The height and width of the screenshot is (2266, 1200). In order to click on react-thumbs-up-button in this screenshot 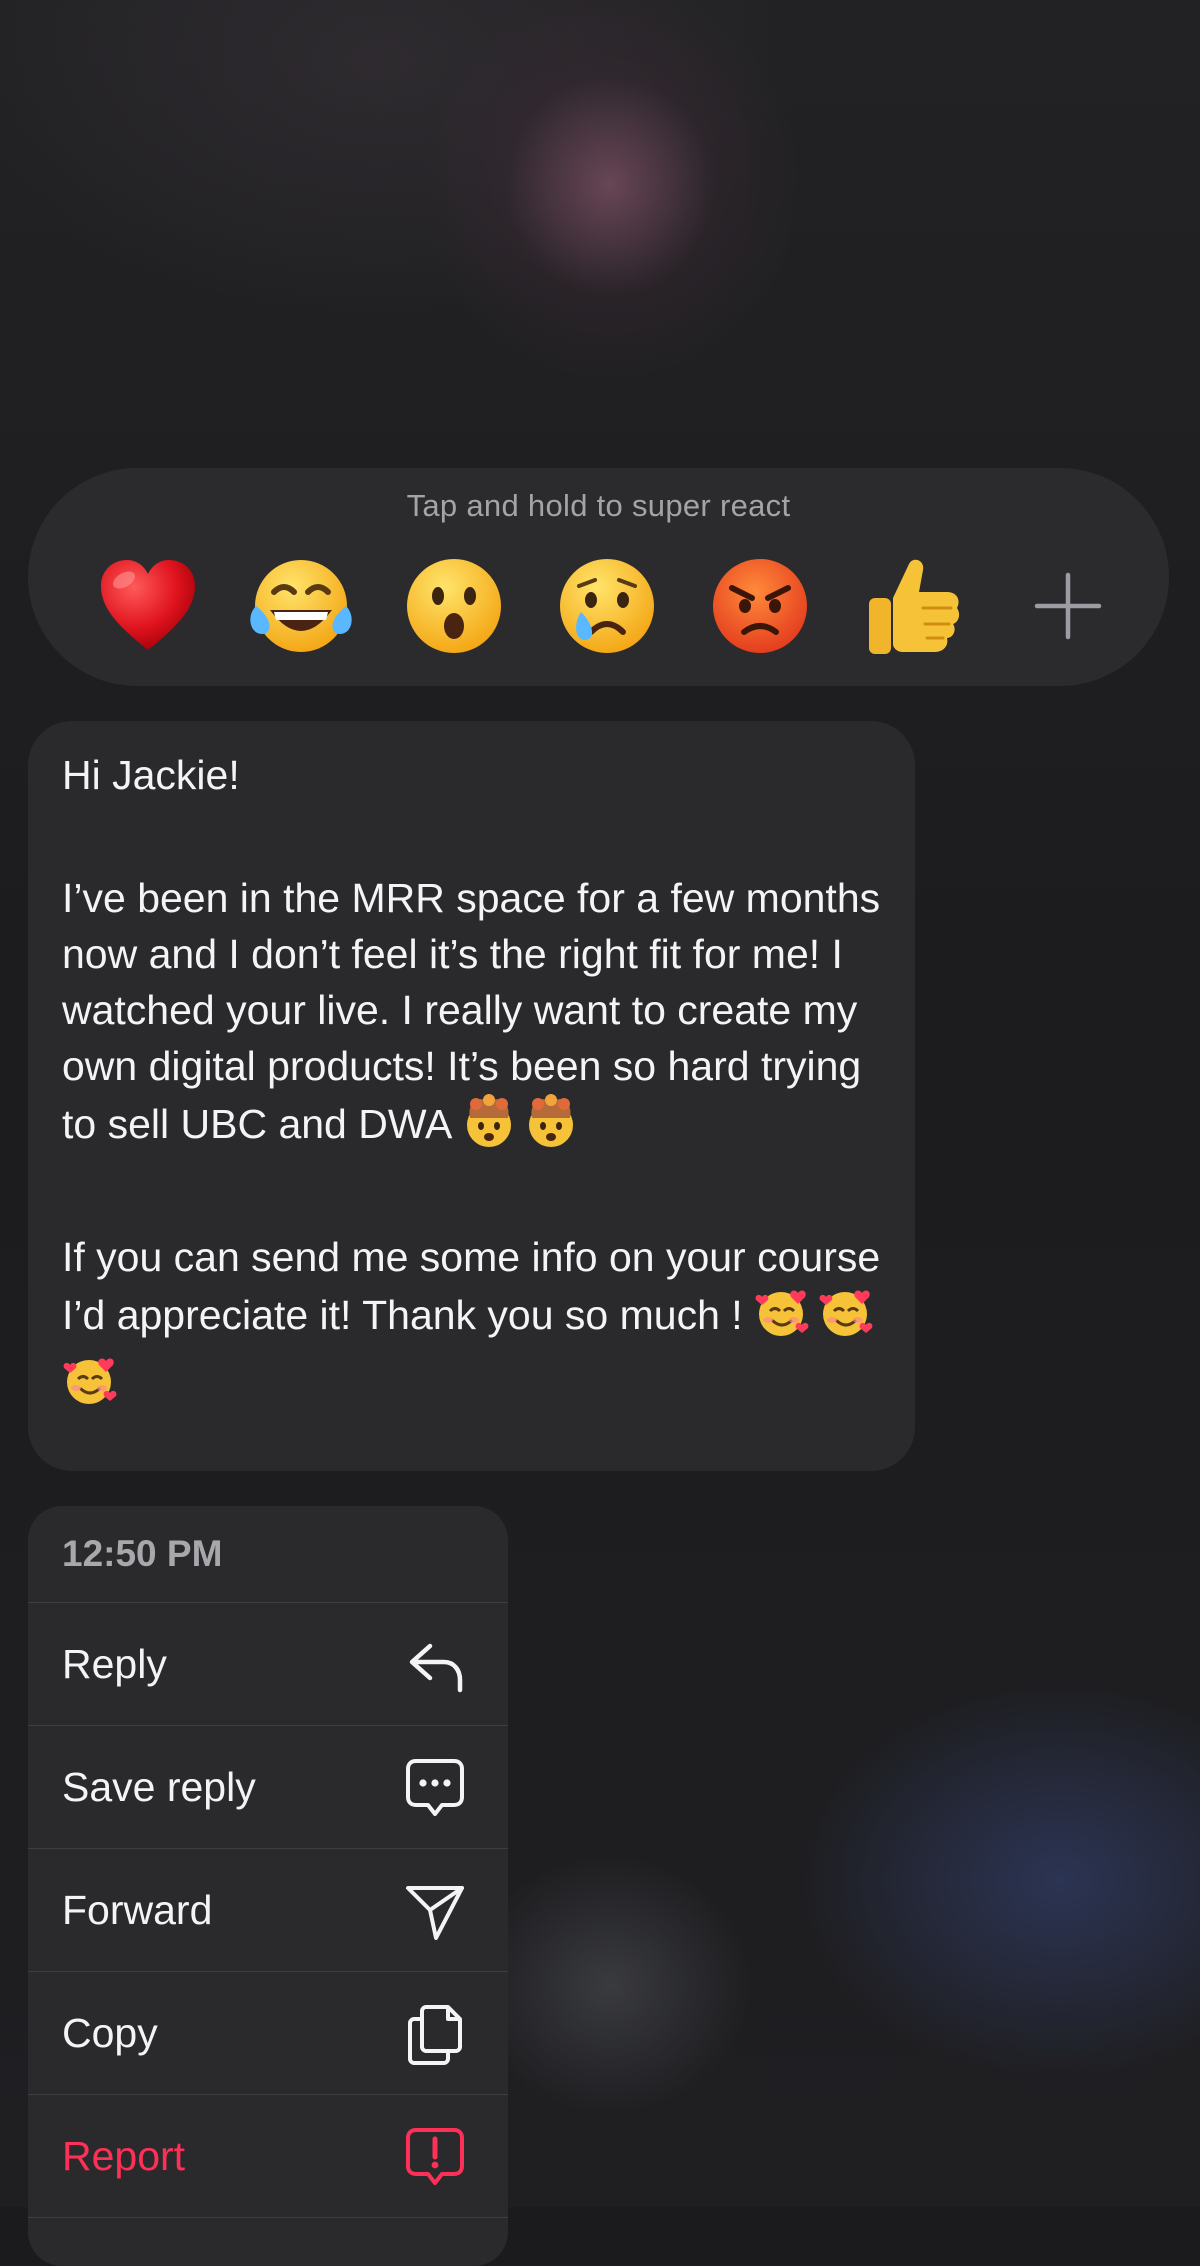, I will do `click(913, 606)`.